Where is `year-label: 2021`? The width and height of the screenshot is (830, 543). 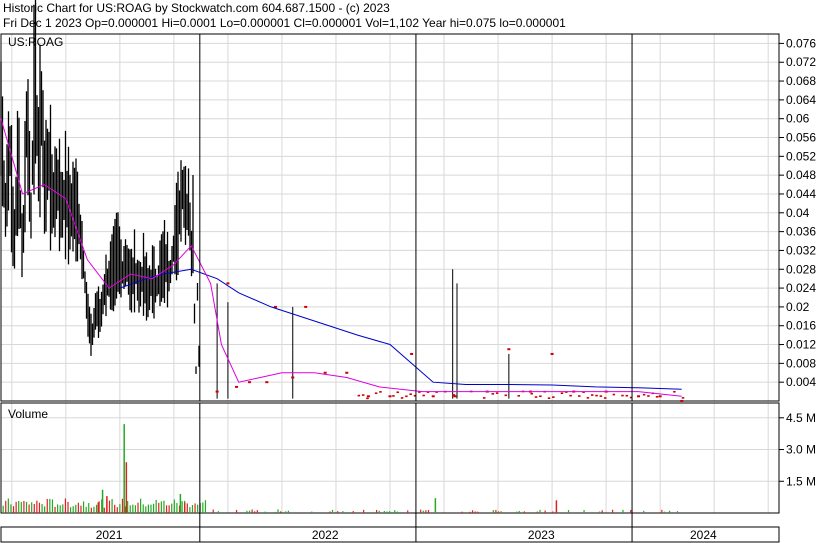
year-label: 2021 is located at coordinates (109, 535).